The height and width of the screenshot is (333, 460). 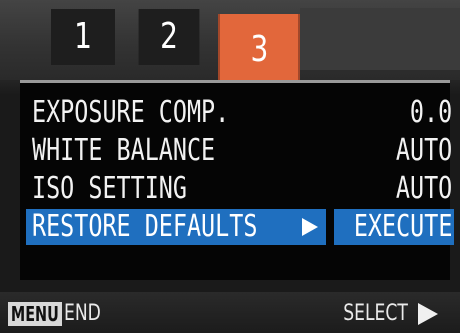 I want to click on setting-value: 0.0, so click(x=430, y=112).